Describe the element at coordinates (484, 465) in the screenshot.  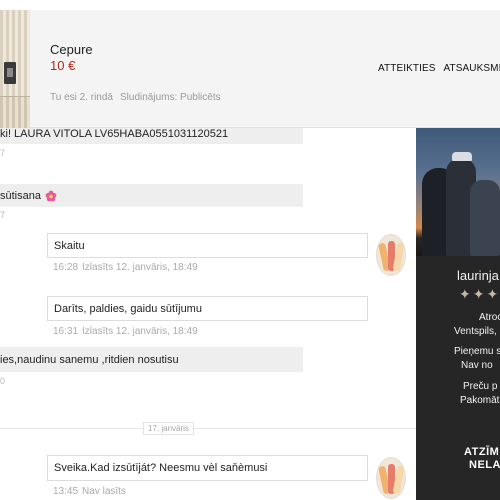
I see `mark-action-line2: NELA` at that location.